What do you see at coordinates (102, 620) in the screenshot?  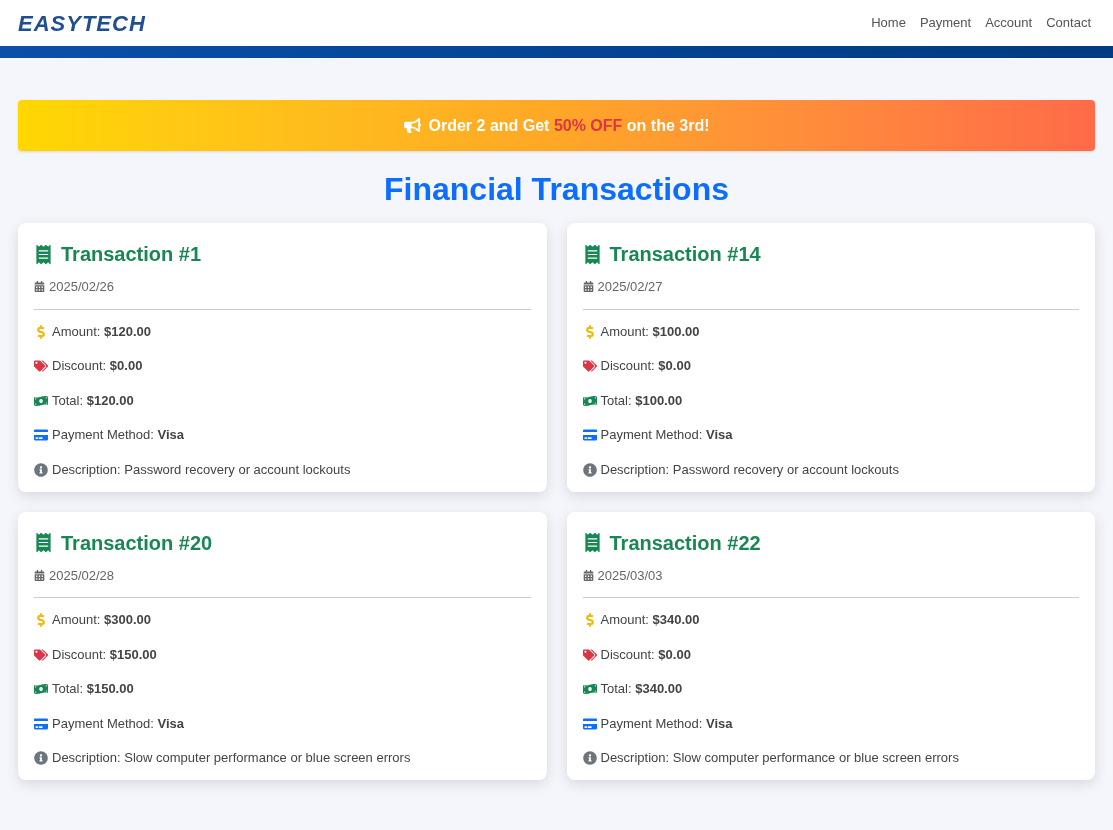 I see `field-text: Amount: $300.00` at bounding box center [102, 620].